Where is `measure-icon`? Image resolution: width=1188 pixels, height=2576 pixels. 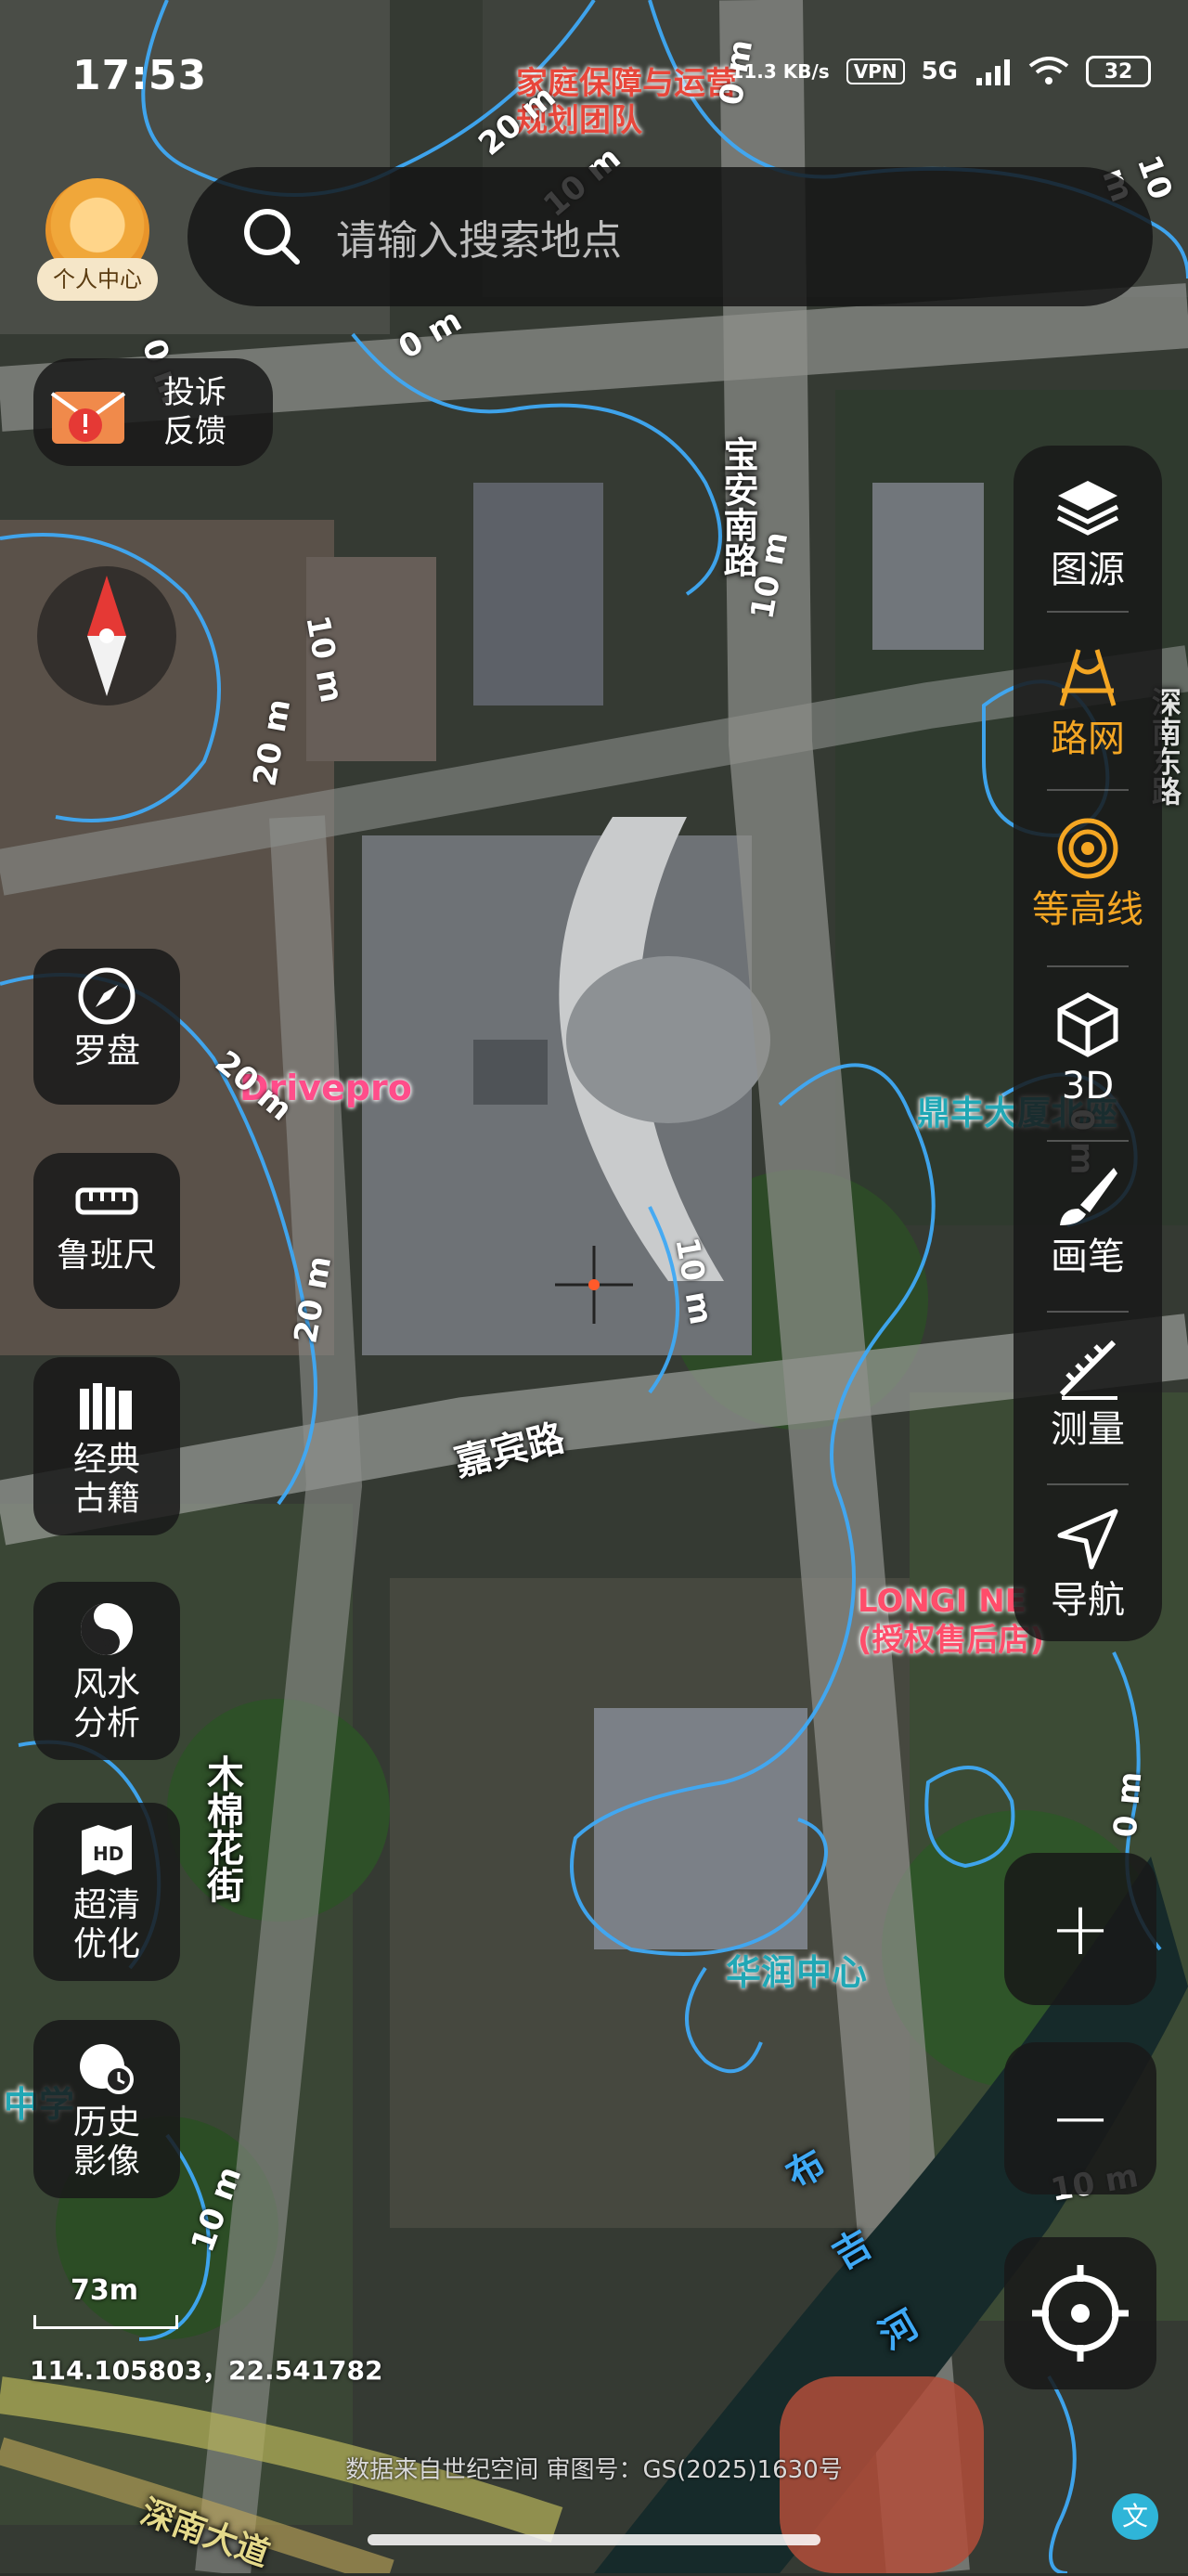 measure-icon is located at coordinates (1088, 1370).